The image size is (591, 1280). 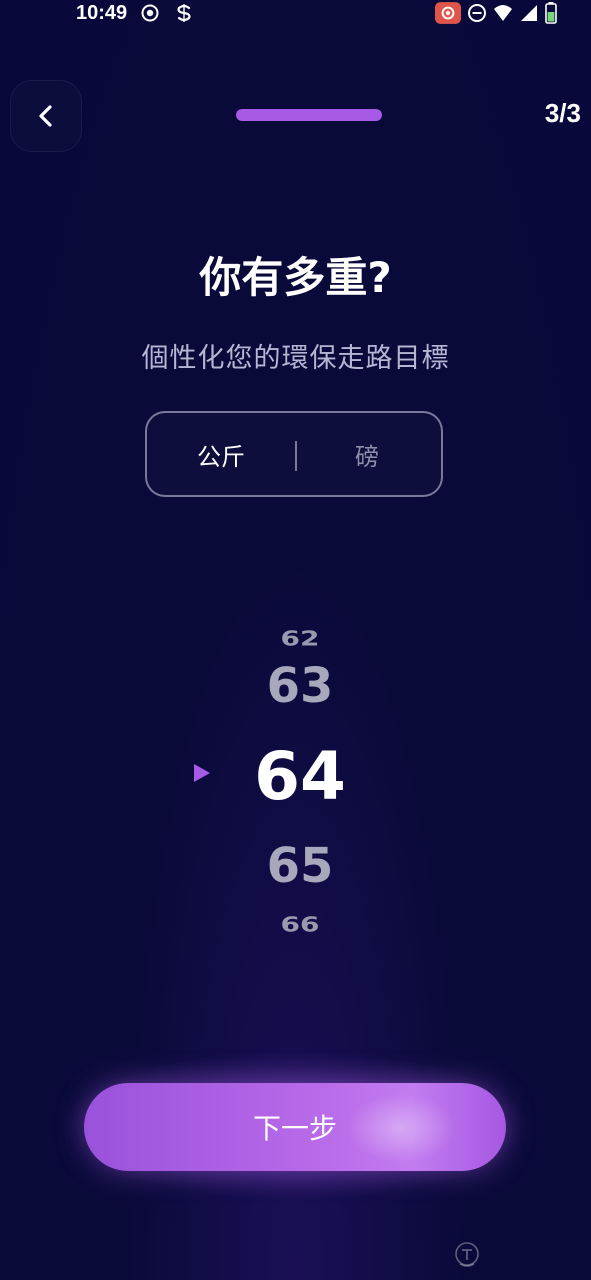 What do you see at coordinates (300, 866) in the screenshot?
I see `picker-item: 65` at bounding box center [300, 866].